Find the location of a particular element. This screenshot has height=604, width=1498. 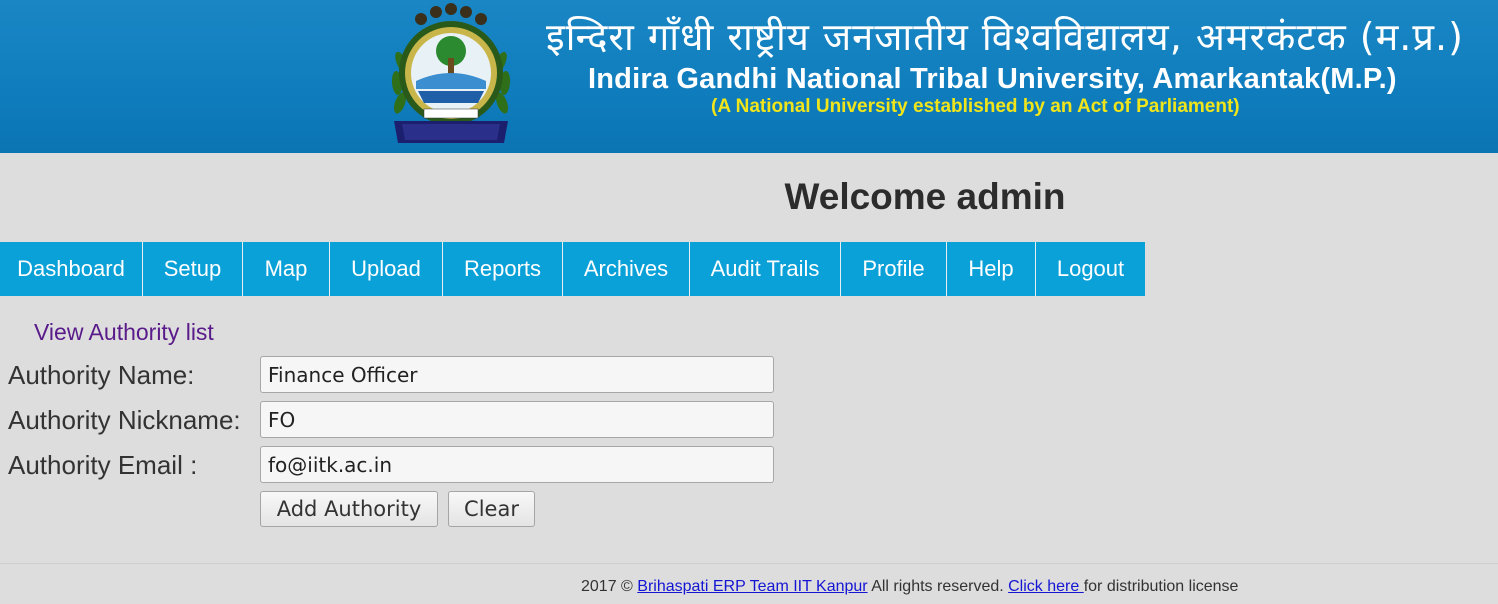

authority-email-input is located at coordinates (517, 464).